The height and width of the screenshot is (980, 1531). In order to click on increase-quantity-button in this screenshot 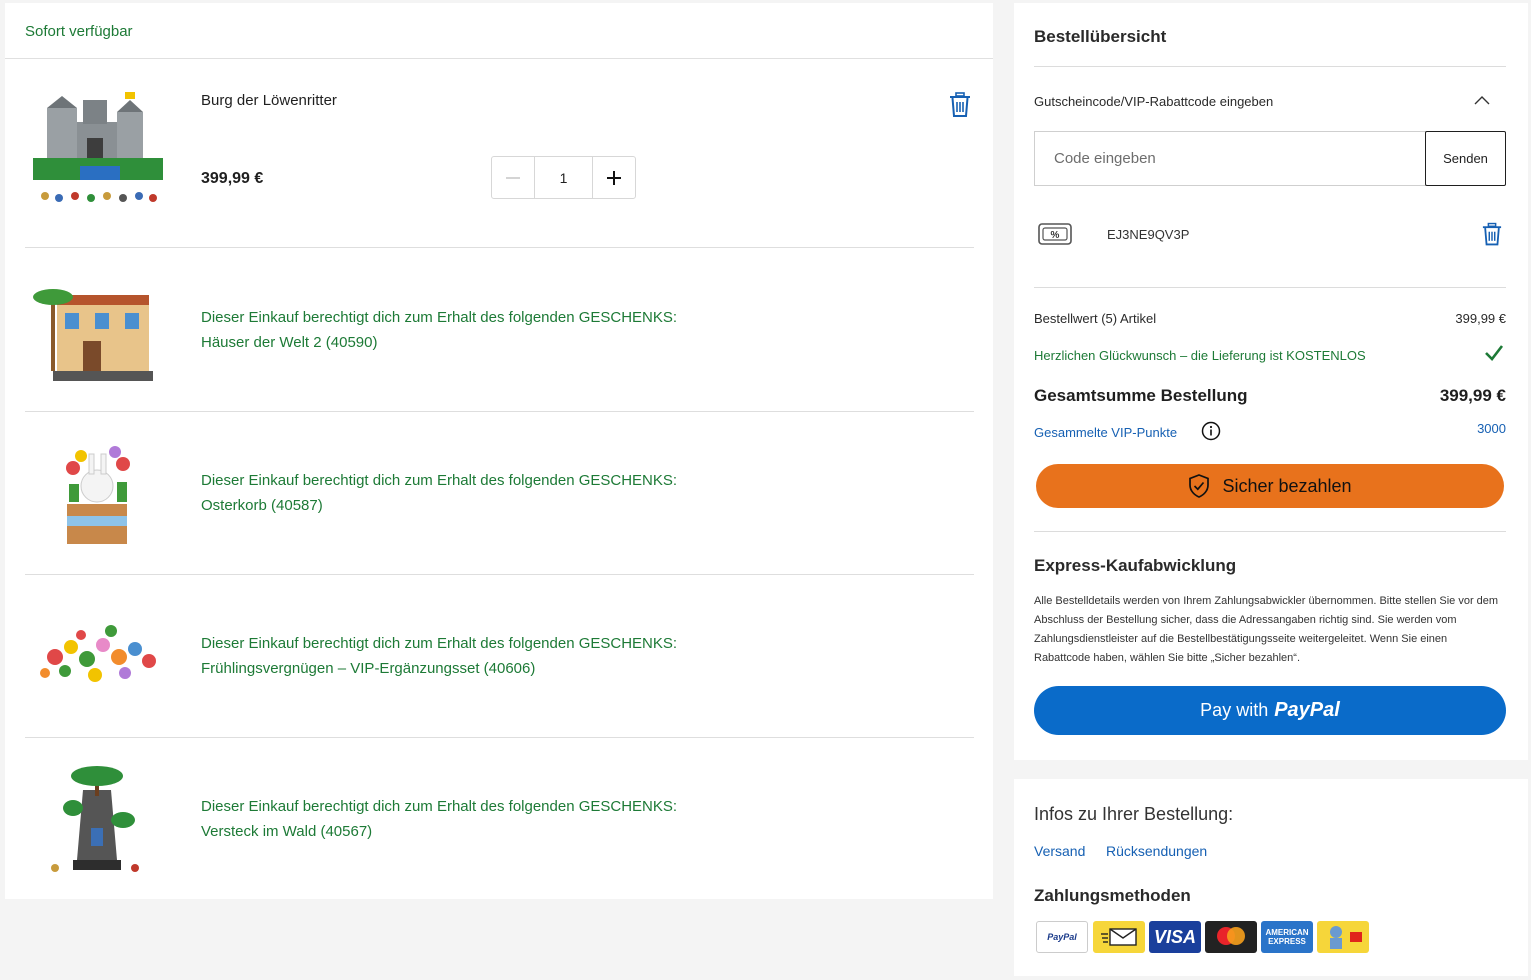, I will do `click(614, 177)`.